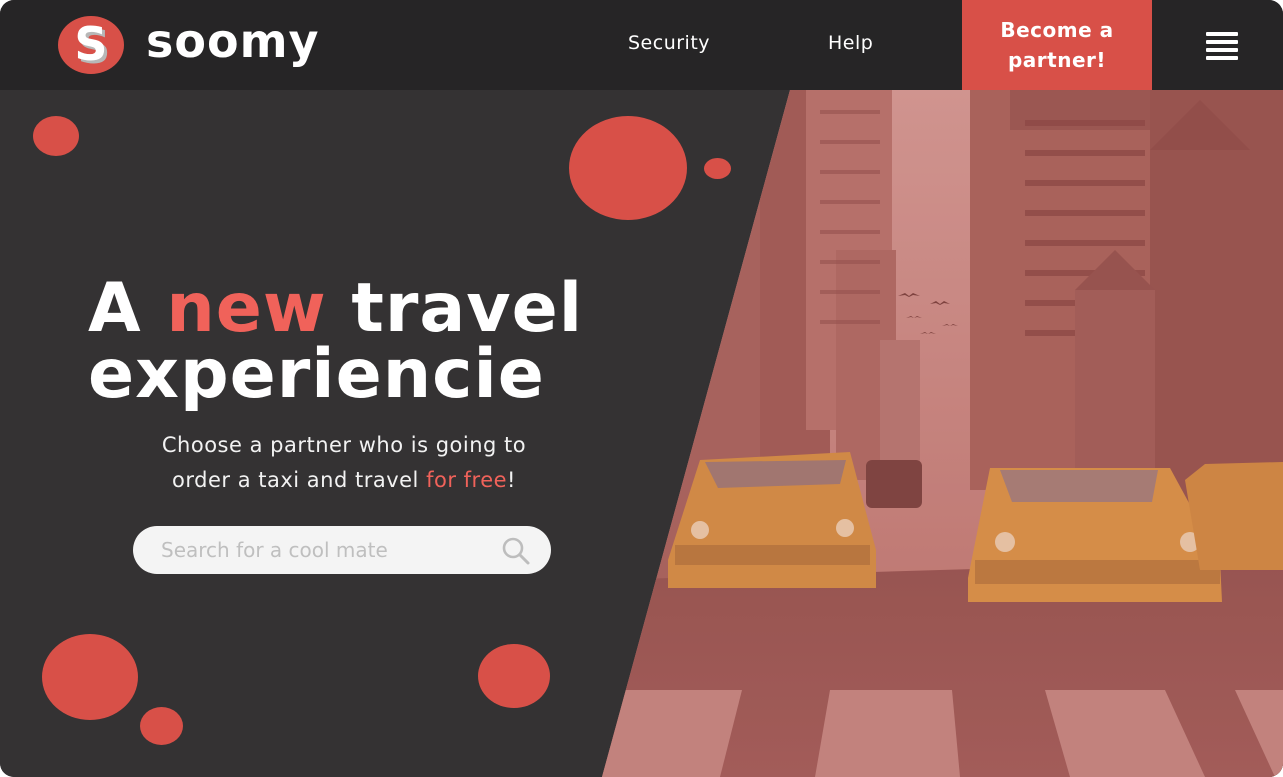 The height and width of the screenshot is (777, 1283). What do you see at coordinates (324, 550) in the screenshot?
I see `search-input` at bounding box center [324, 550].